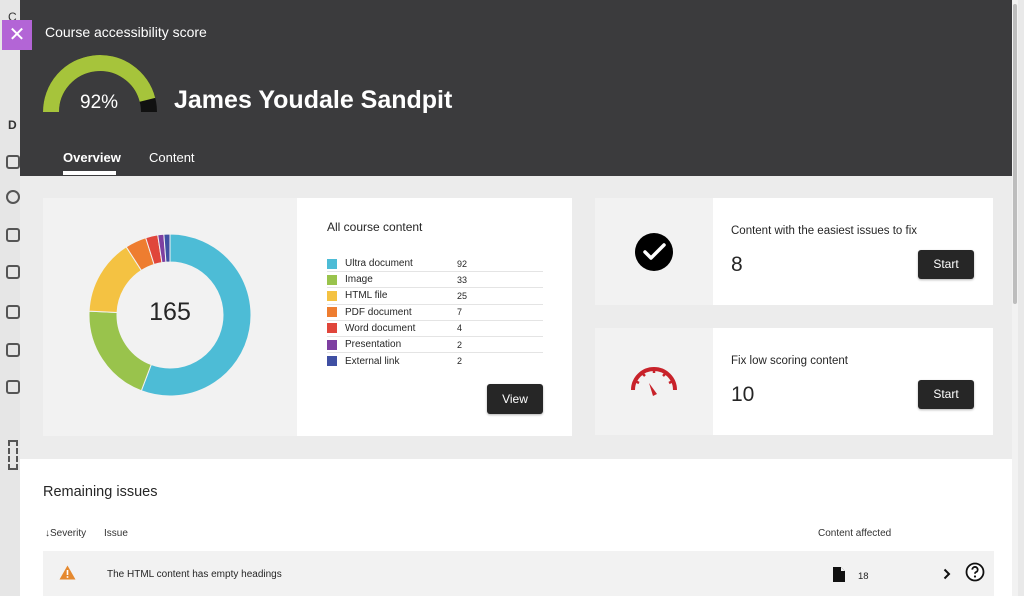 Image resolution: width=1024 pixels, height=596 pixels. I want to click on background-dashed-box, so click(13, 455).